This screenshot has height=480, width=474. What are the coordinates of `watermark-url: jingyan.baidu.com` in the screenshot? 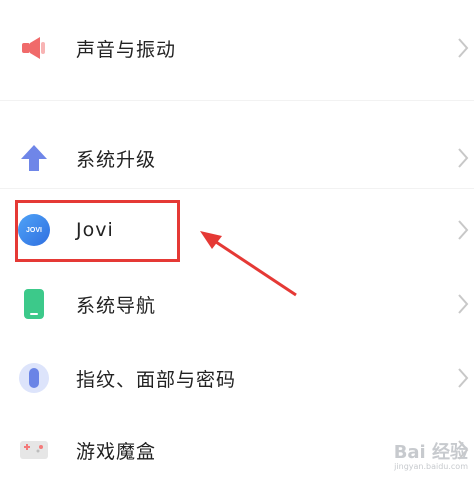 It's located at (431, 467).